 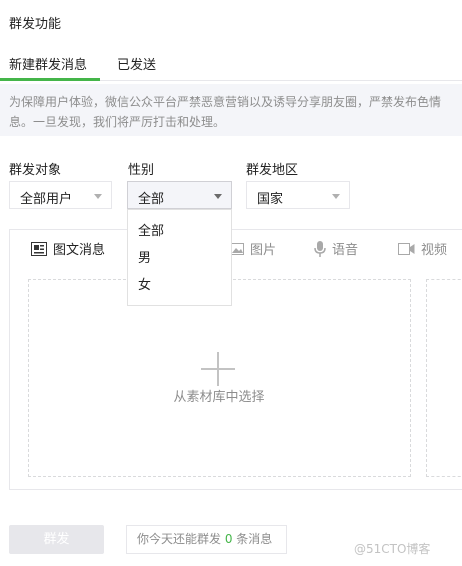 I want to click on video-icon, so click(x=406, y=248).